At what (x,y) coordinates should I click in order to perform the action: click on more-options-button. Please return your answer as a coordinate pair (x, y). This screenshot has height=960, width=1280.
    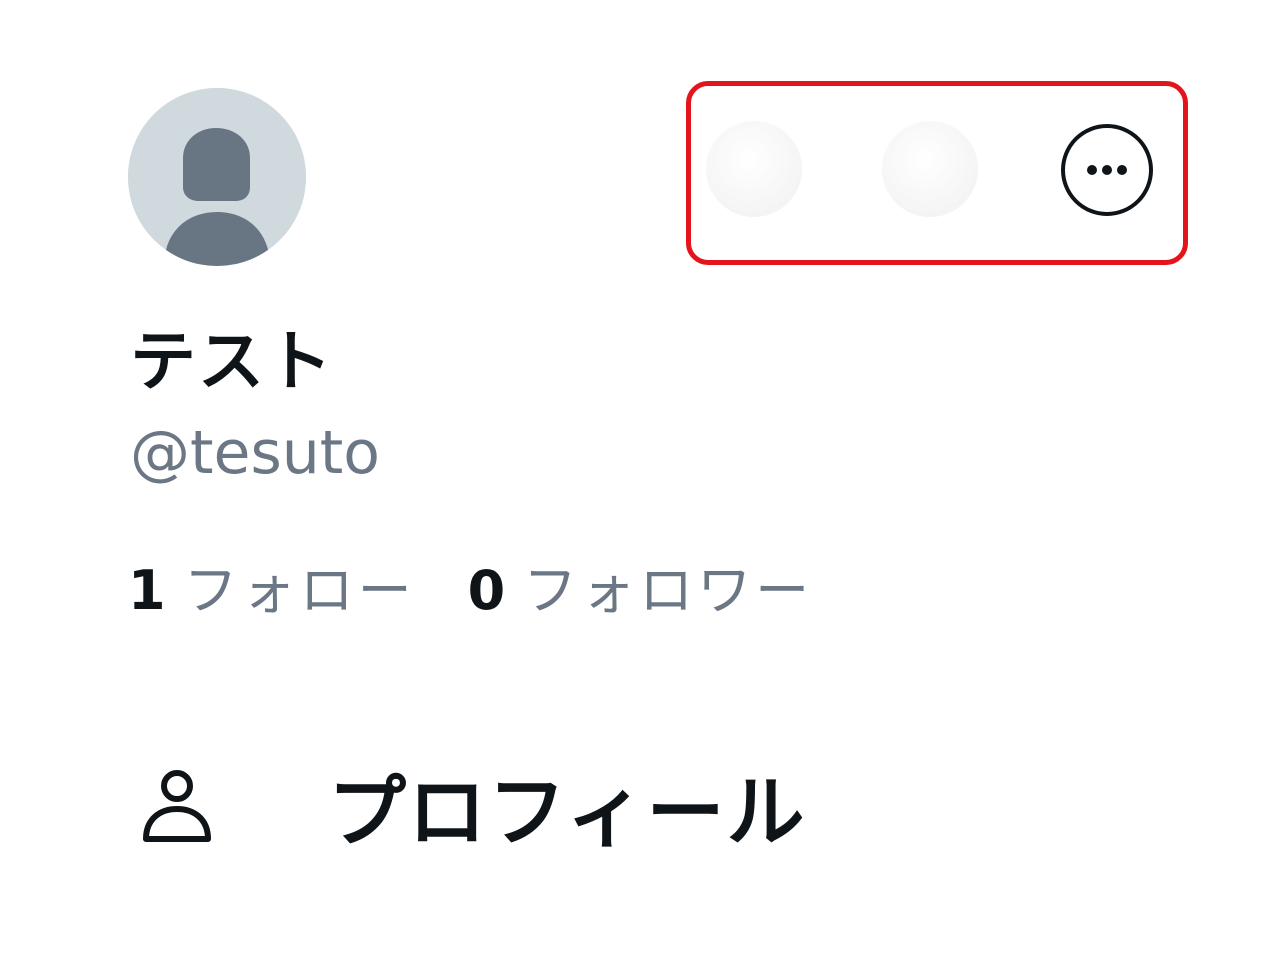
    Looking at the image, I should click on (1107, 170).